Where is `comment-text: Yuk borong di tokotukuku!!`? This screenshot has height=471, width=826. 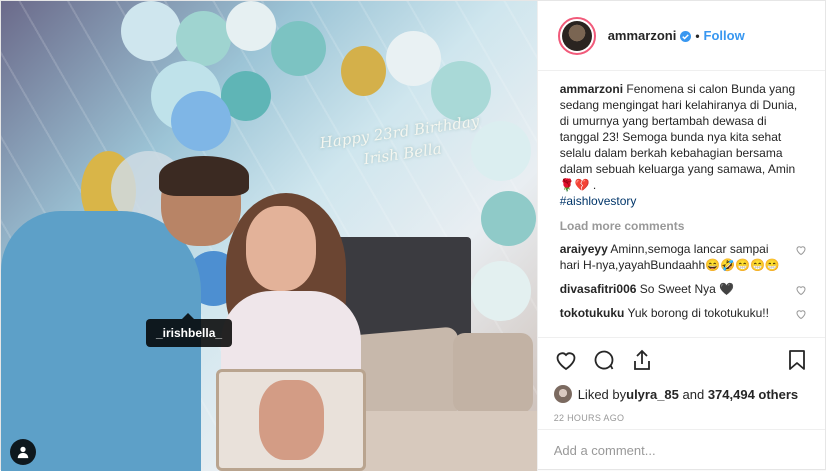
comment-text: Yuk borong di tokotukuku!! is located at coordinates (698, 313).